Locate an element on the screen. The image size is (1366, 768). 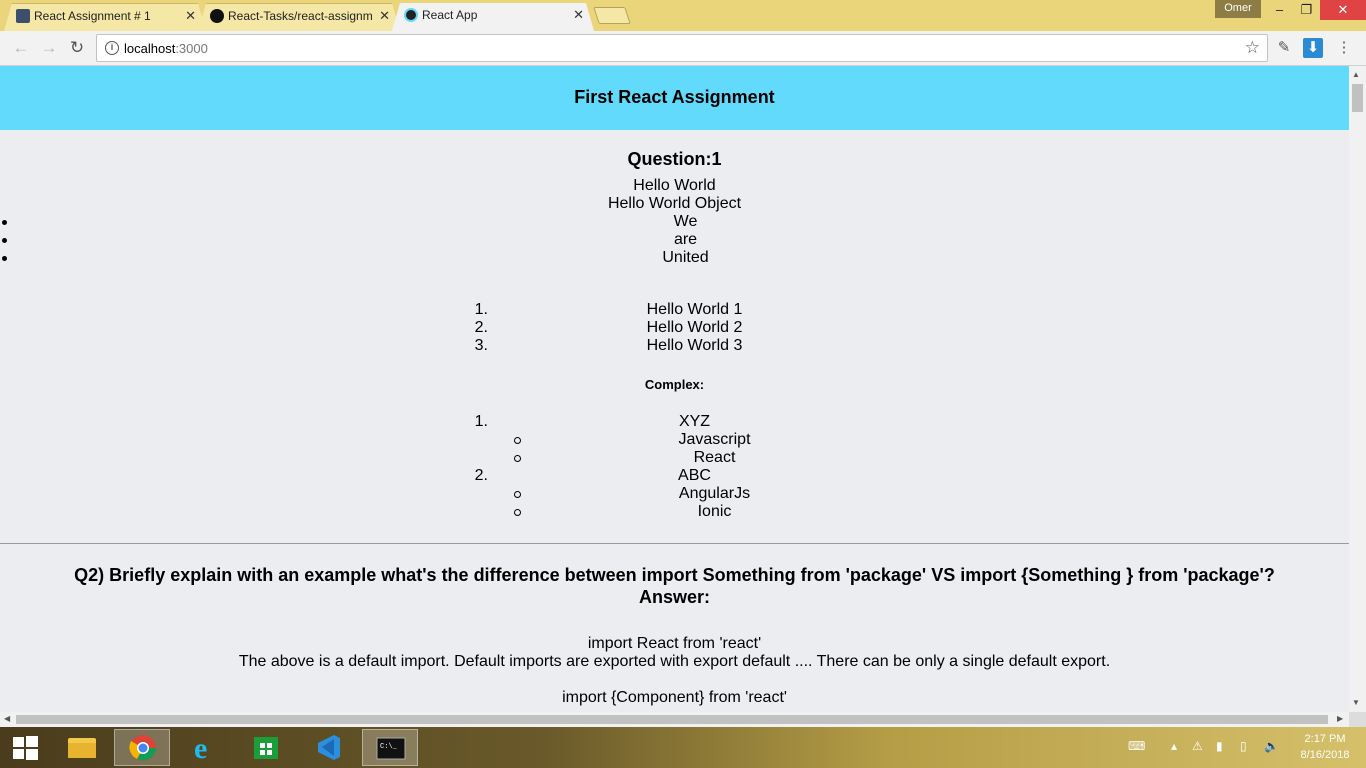
battery-icon: ▯ is located at coordinates (1243, 746).